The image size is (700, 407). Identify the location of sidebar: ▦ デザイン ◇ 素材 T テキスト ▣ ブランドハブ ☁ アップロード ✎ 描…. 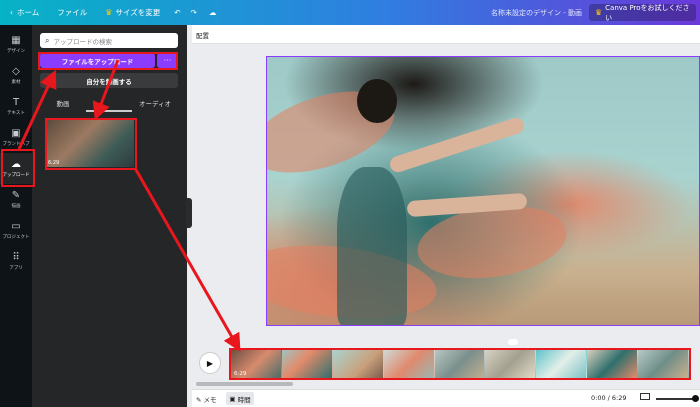
(16, 216).